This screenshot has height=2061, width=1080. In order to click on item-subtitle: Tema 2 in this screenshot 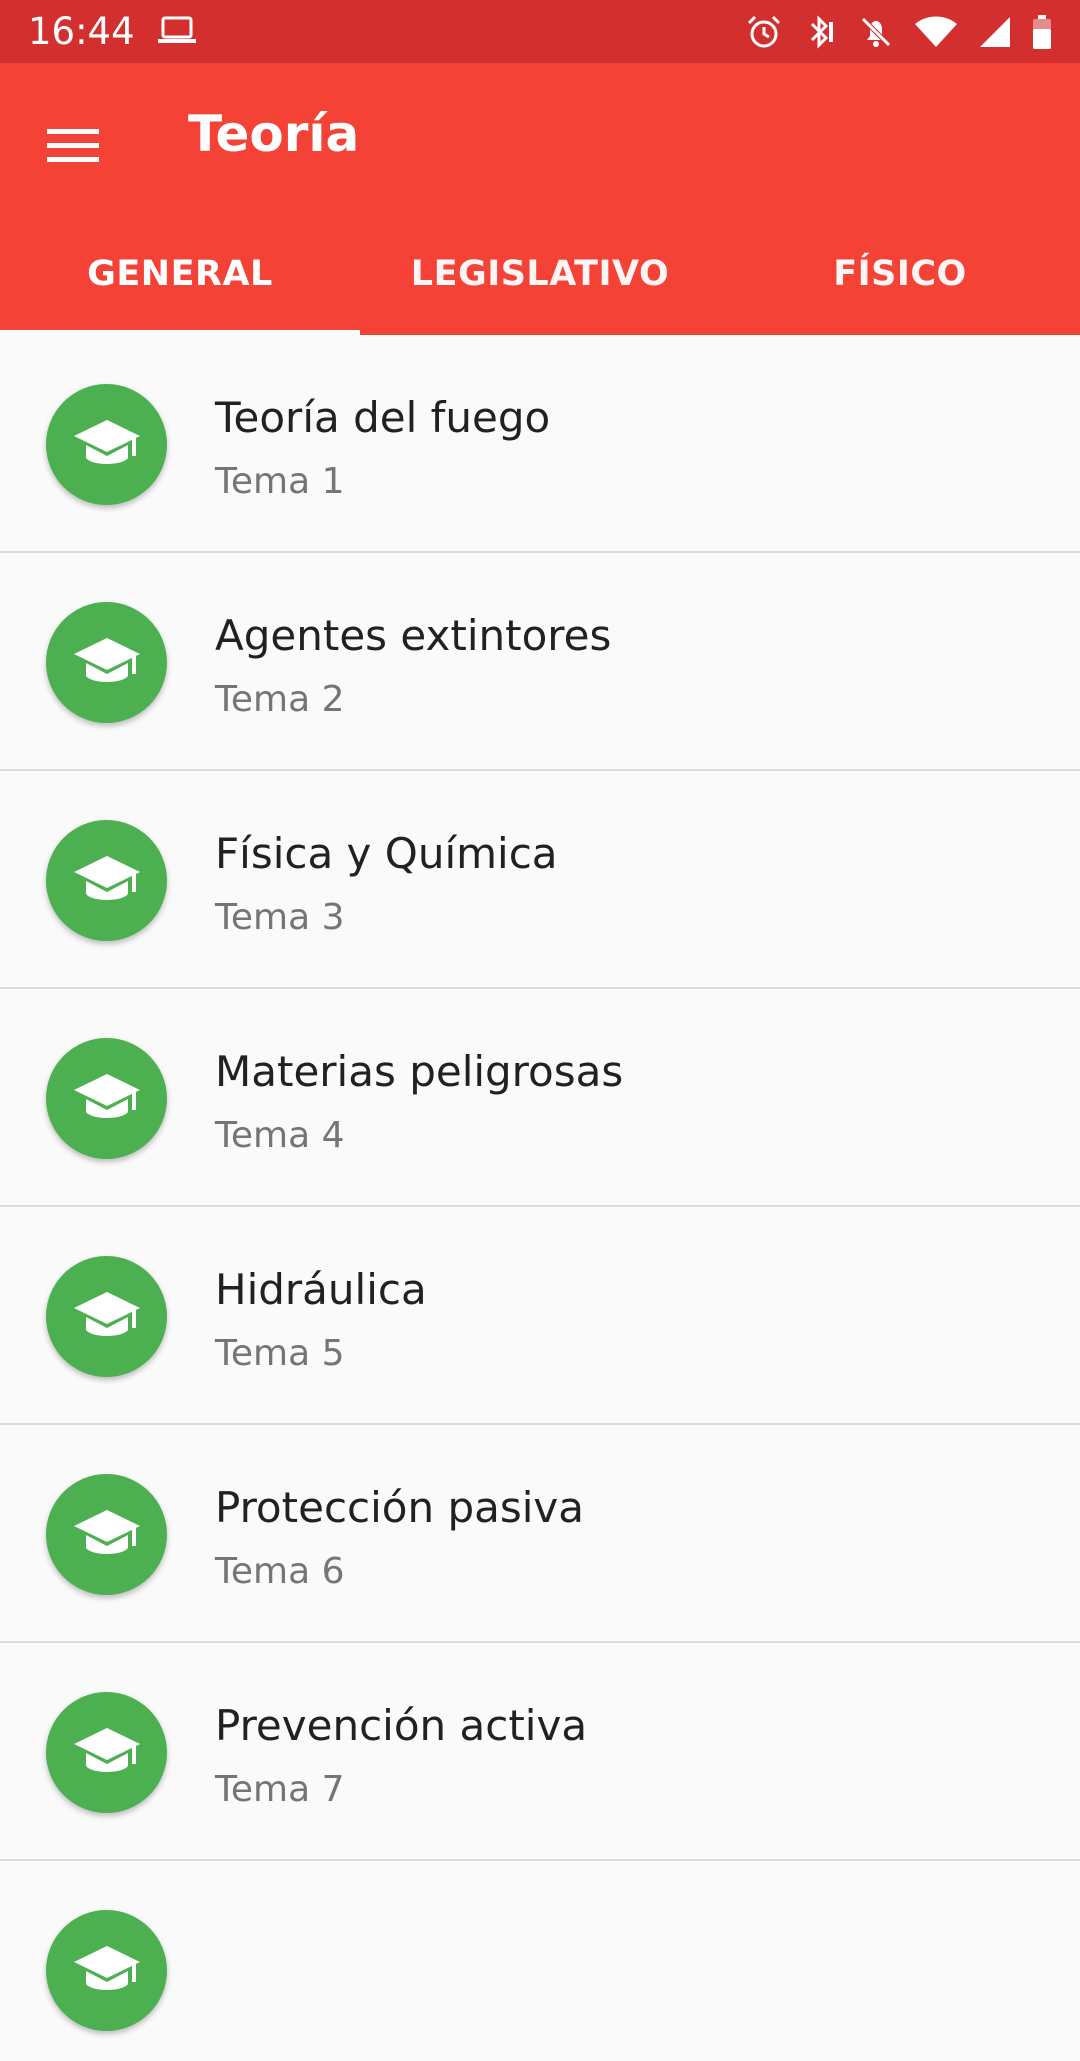, I will do `click(280, 699)`.